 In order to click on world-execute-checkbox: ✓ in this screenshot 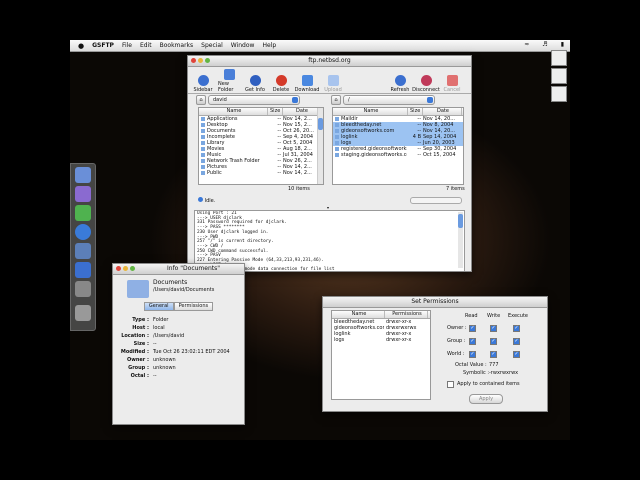, I will do `click(516, 354)`.